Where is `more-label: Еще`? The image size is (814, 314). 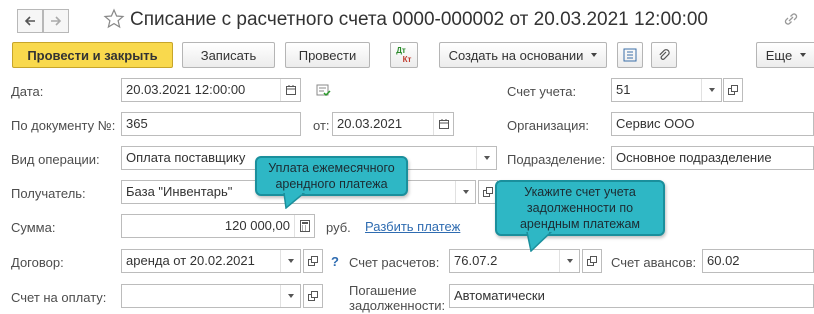
more-label: Еще is located at coordinates (779, 55).